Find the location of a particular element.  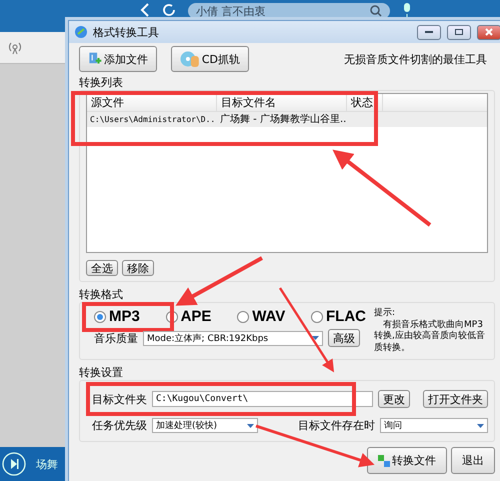

priority-dropdown: 加速处理(较快) is located at coordinates (205, 425).